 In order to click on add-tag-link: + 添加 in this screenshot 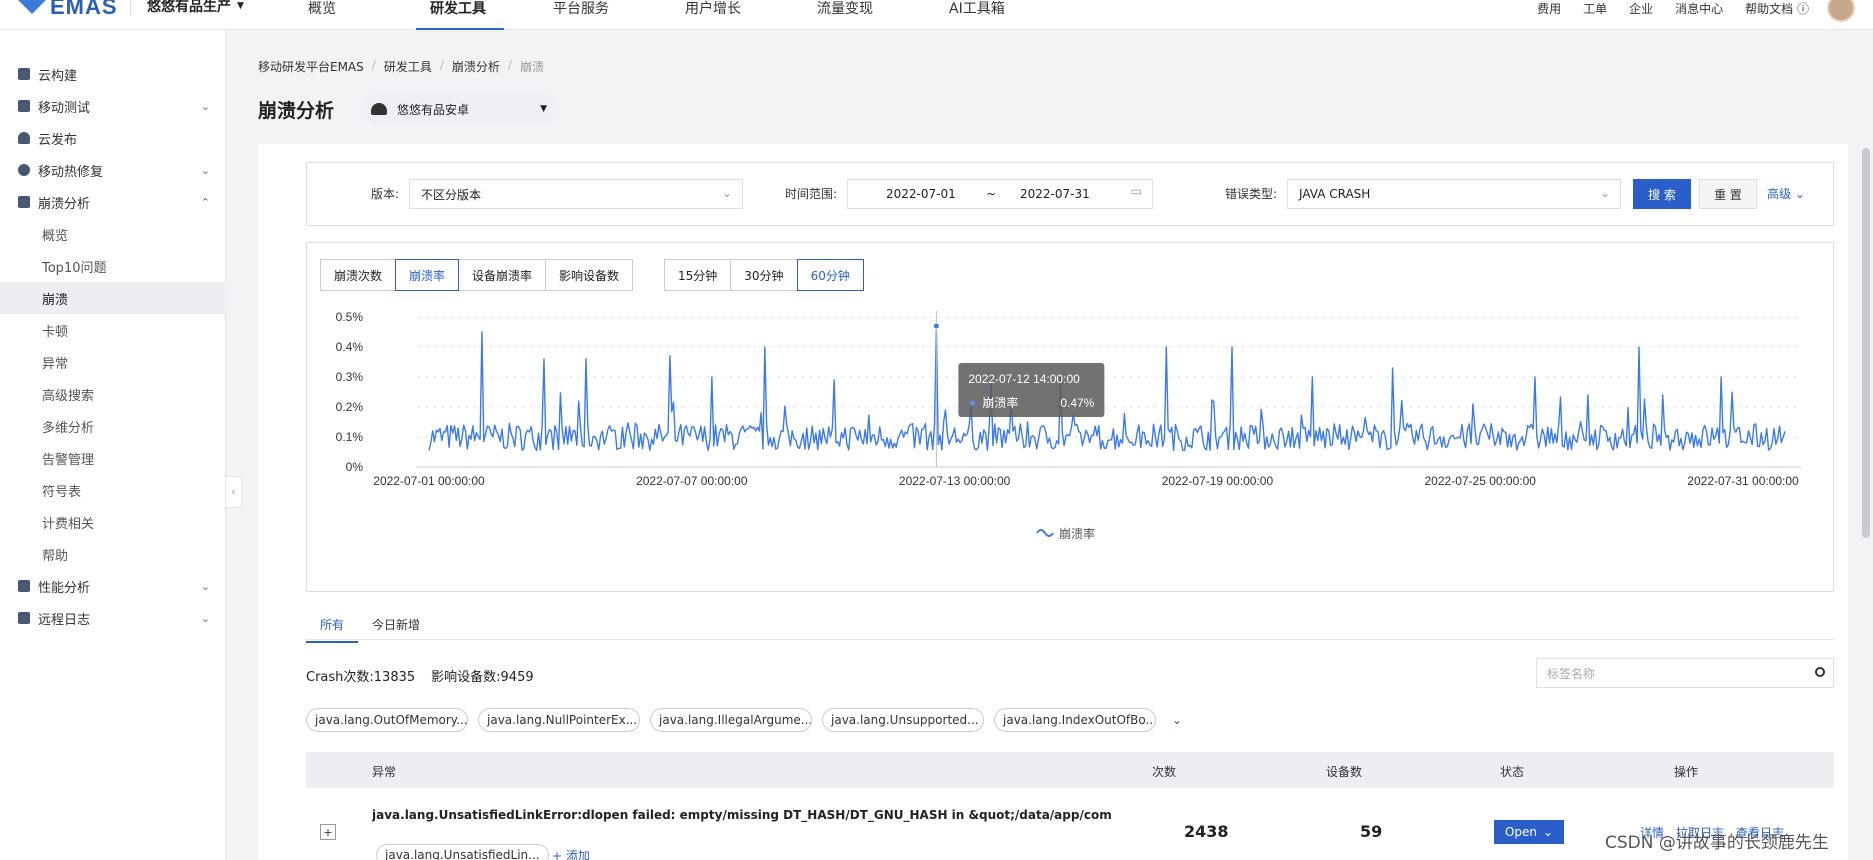, I will do `click(571, 853)`.